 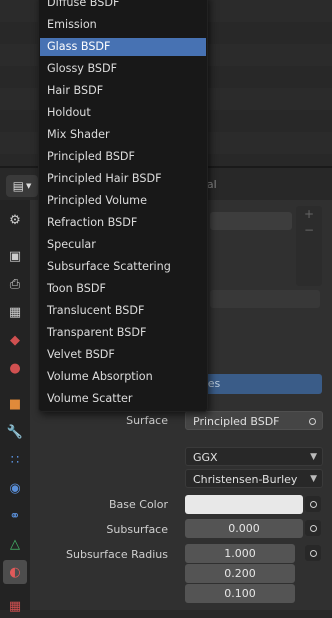 I want to click on material-slot-list, so click(x=251, y=221).